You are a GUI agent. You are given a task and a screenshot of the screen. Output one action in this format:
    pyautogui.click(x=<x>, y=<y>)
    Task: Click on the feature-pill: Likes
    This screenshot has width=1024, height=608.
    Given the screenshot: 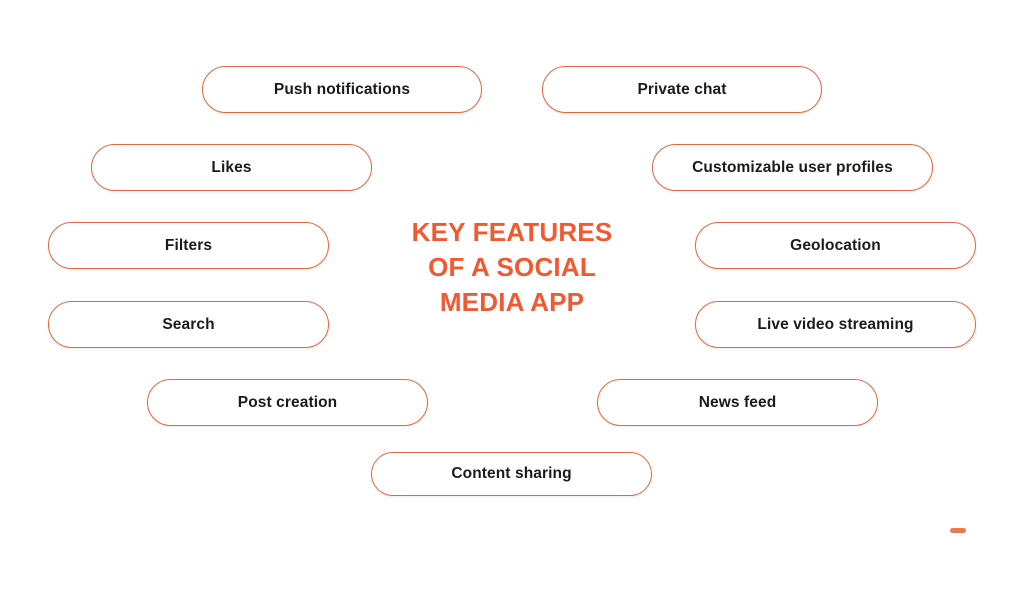 What is the action you would take?
    pyautogui.click(x=231, y=167)
    